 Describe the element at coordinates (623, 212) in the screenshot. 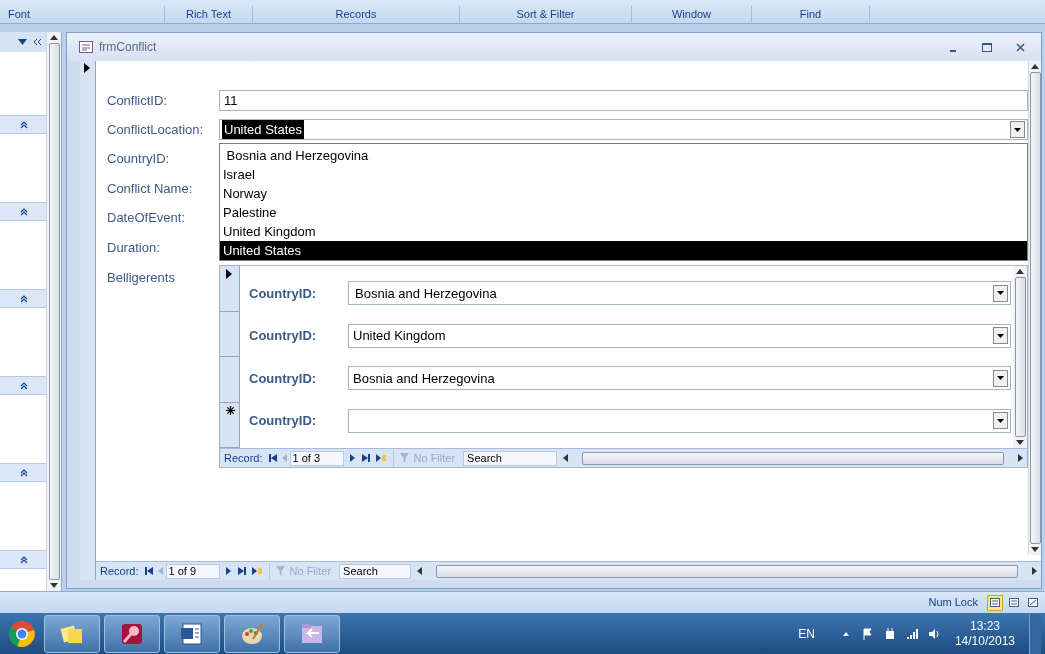

I see `dropdown-option: Palestine` at that location.